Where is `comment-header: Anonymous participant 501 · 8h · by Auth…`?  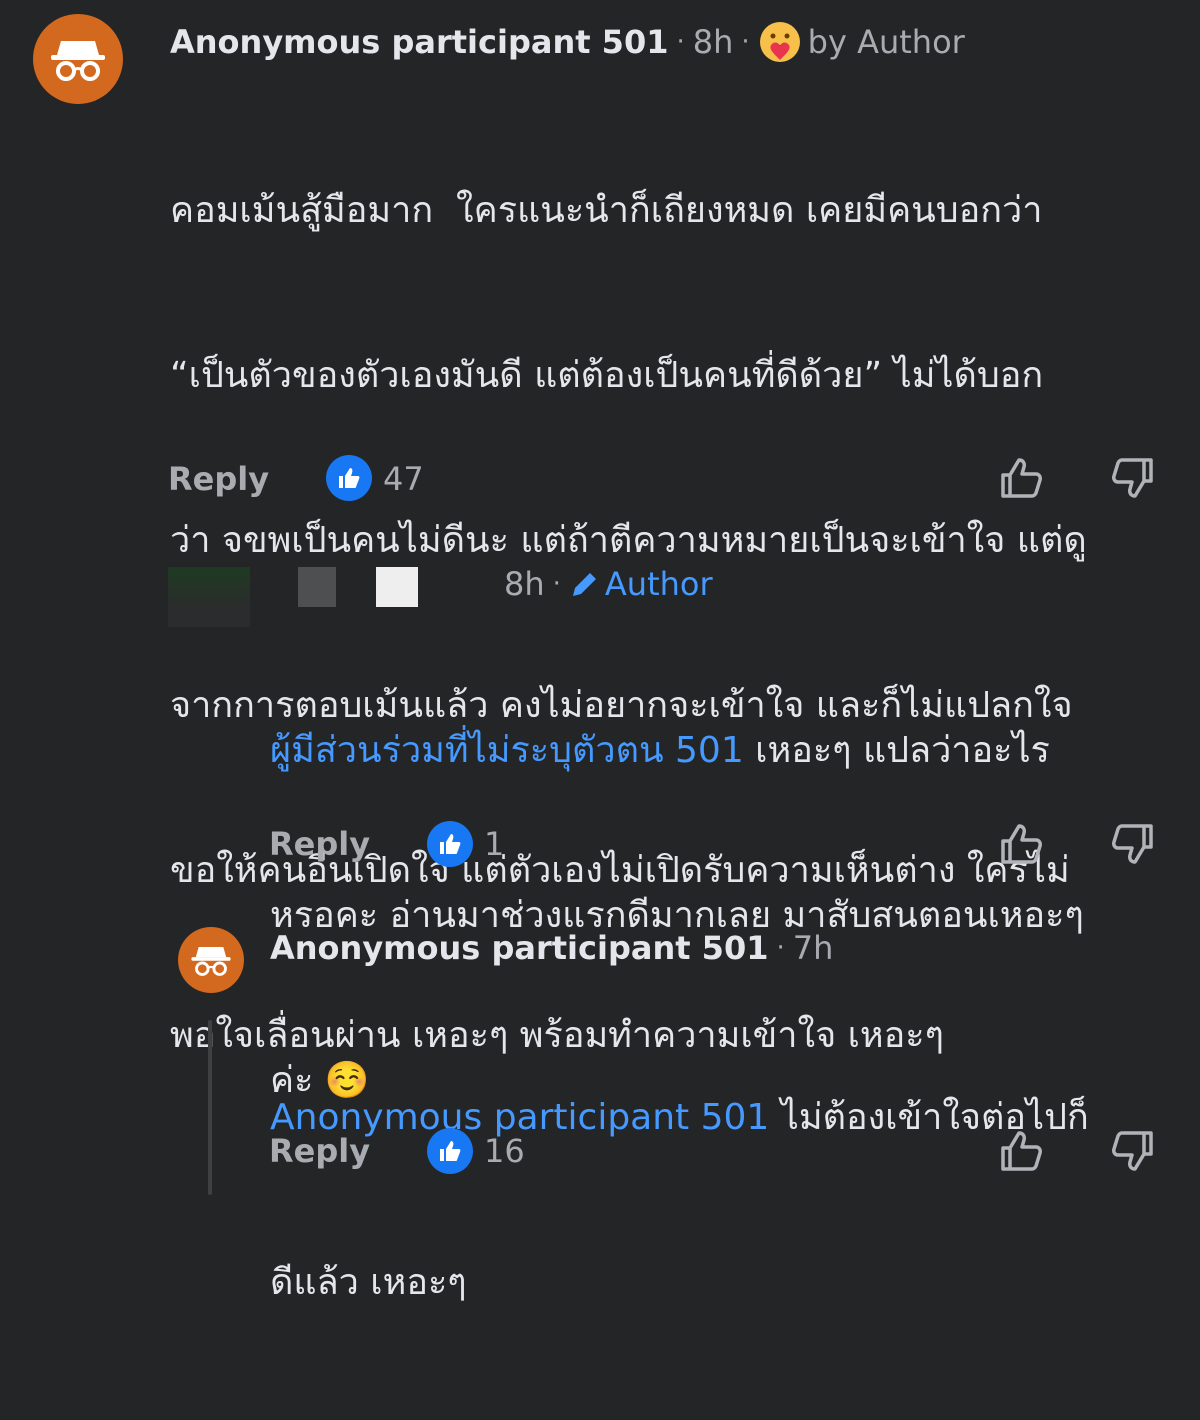
comment-header: Anonymous participant 501 · 8h · by Auth… is located at coordinates (567, 42).